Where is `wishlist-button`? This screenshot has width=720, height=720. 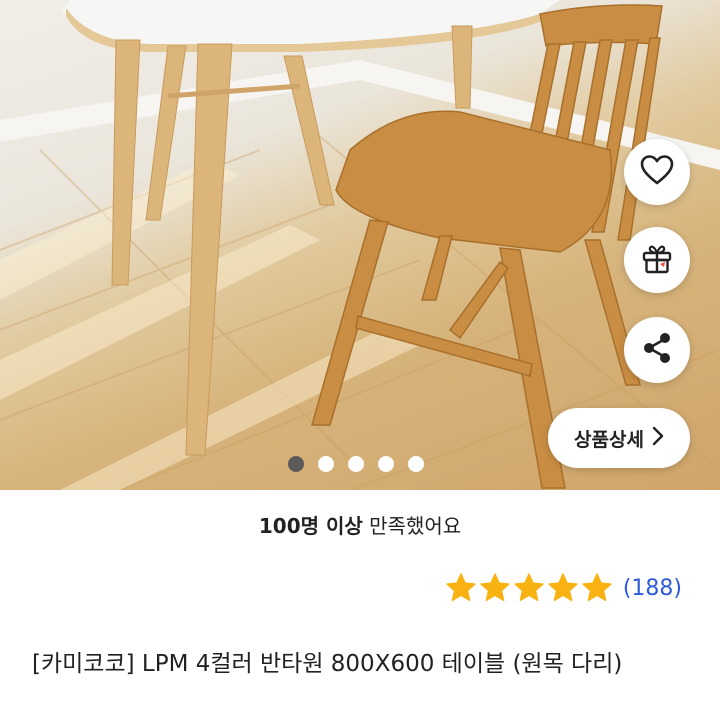
wishlist-button is located at coordinates (657, 172).